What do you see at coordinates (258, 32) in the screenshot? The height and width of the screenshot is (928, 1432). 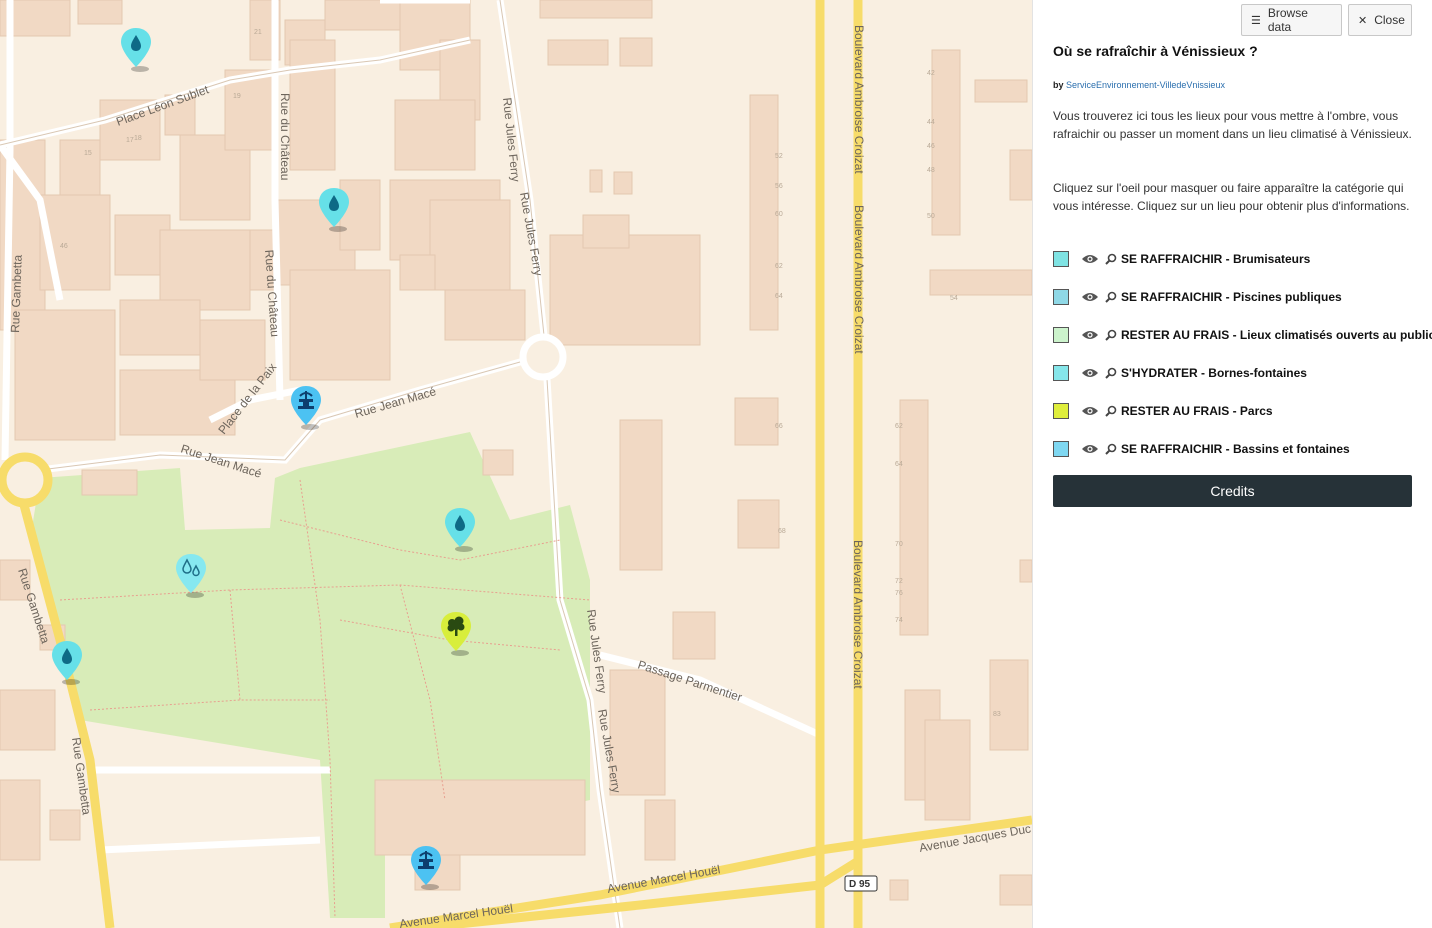 I see `svg-text: 21` at bounding box center [258, 32].